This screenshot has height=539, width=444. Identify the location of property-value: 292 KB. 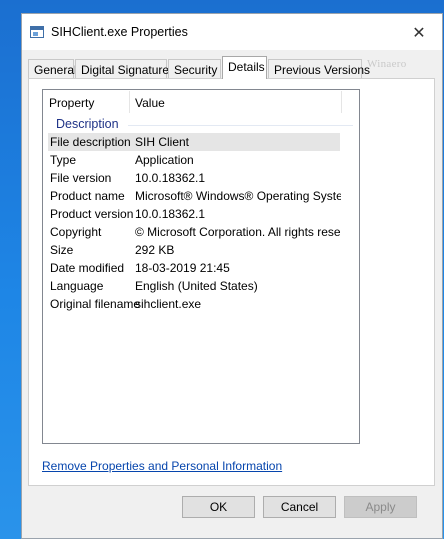
(155, 250).